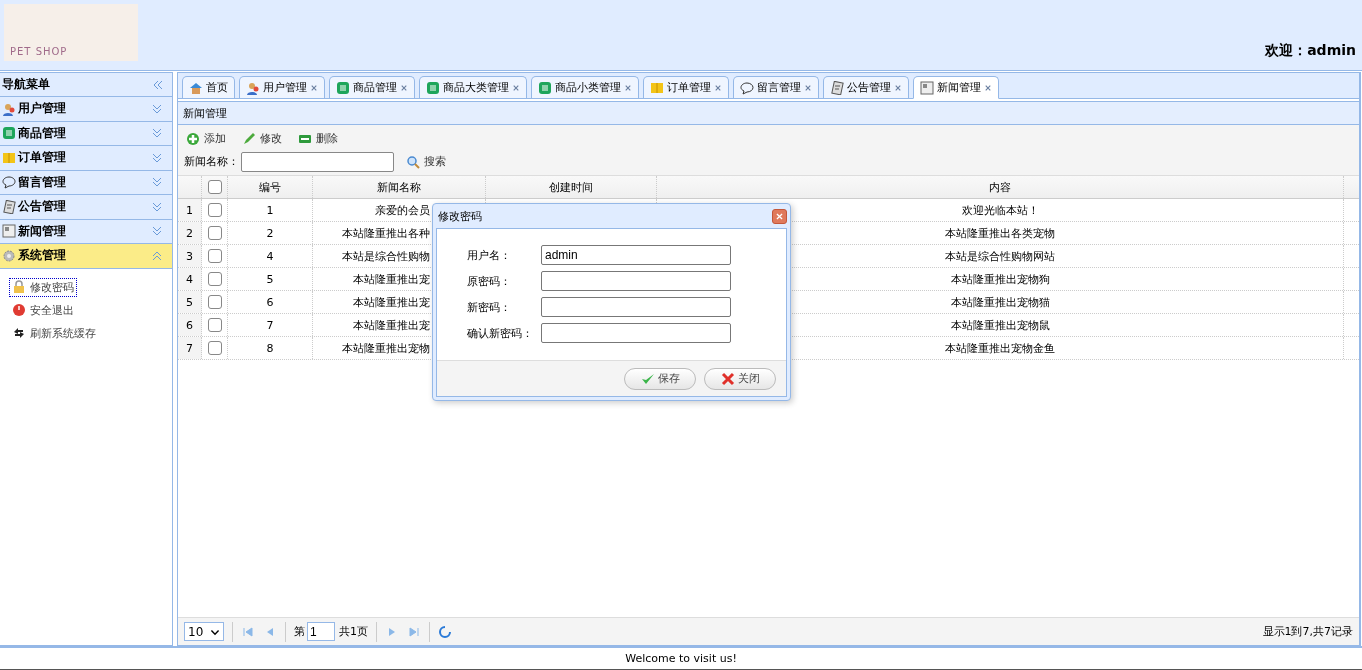 The image size is (1362, 670). Describe the element at coordinates (1307, 631) in the screenshot. I see `pager-summary: 显示1到7,共7记录` at that location.